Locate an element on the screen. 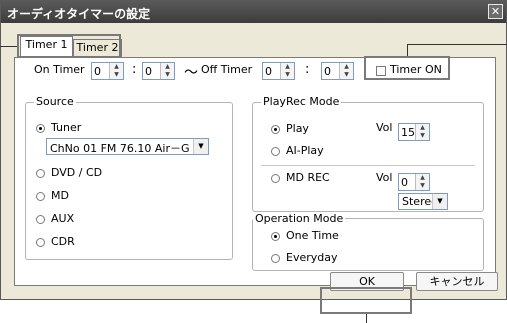 Image resolution: width=507 pixels, height=323 pixels. cancel-button: キャンセル is located at coordinates (457, 281).